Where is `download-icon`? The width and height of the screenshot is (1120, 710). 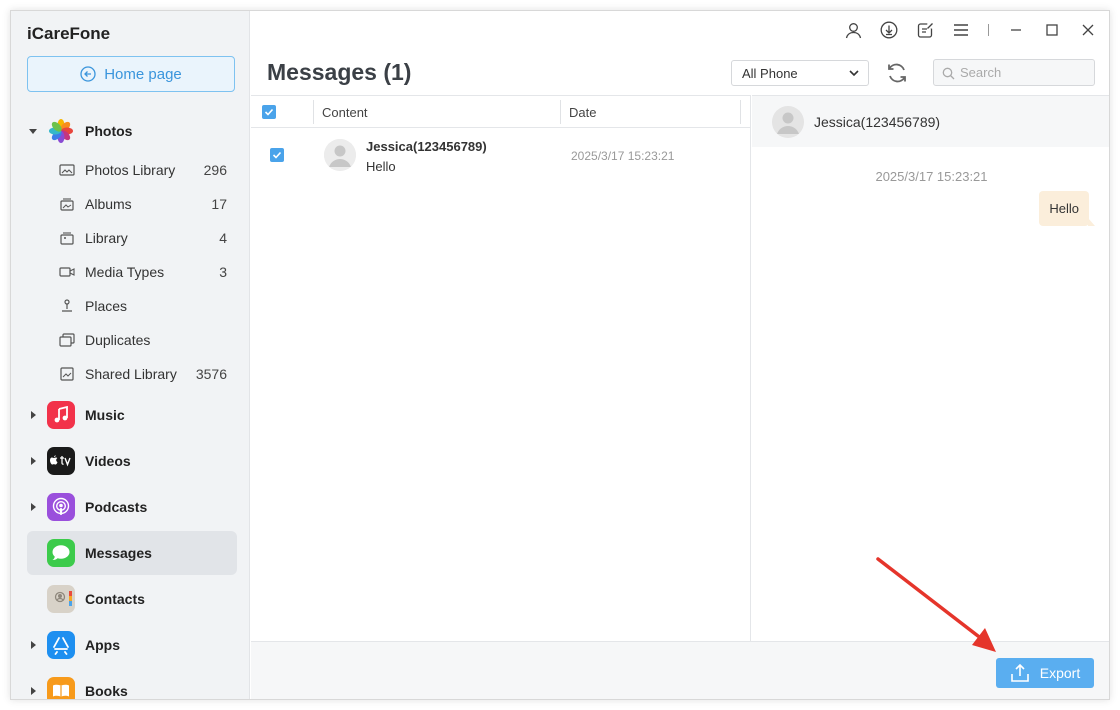 download-icon is located at coordinates (889, 30).